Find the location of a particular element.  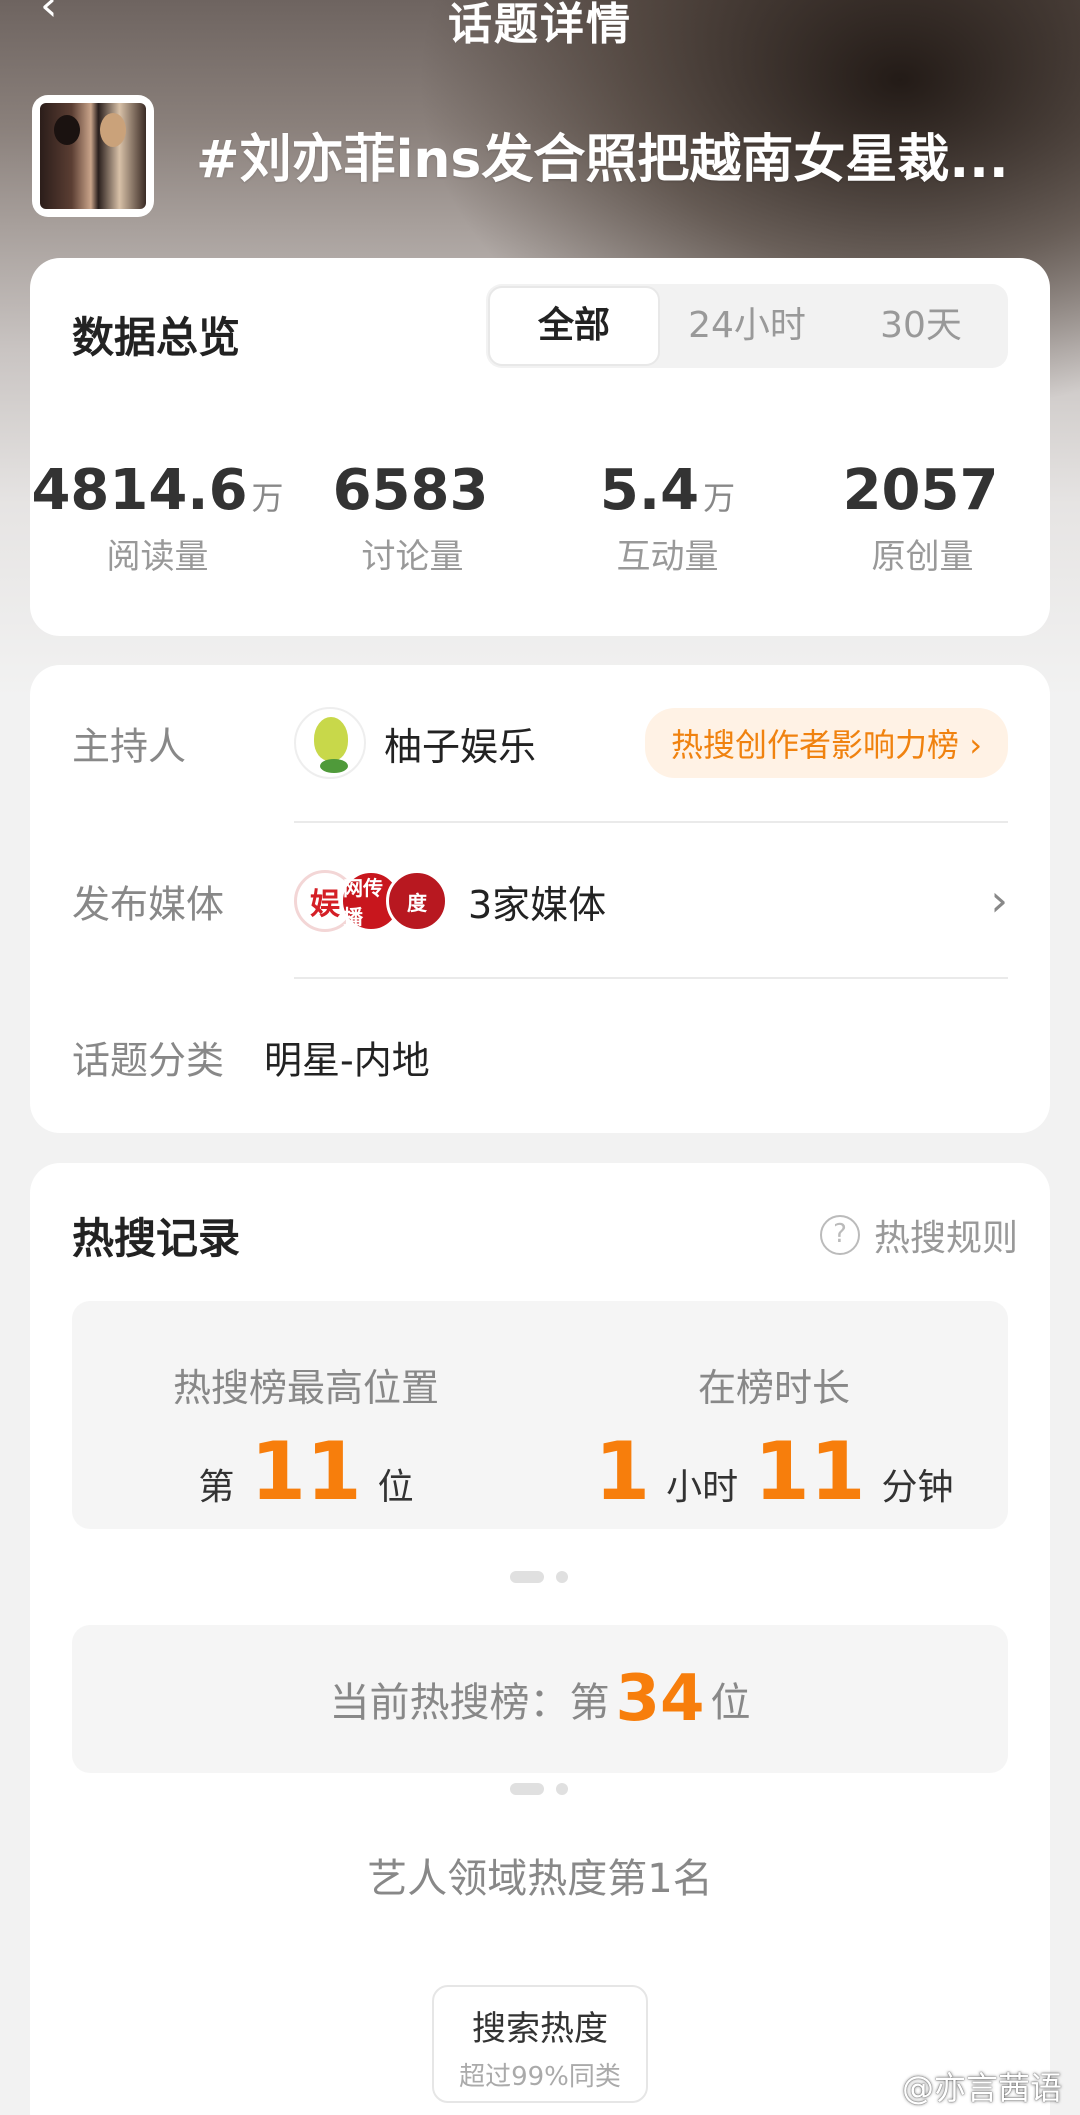

on-list-duration: 在榜时长 1 小时 11 分钟 is located at coordinates (774, 1406).